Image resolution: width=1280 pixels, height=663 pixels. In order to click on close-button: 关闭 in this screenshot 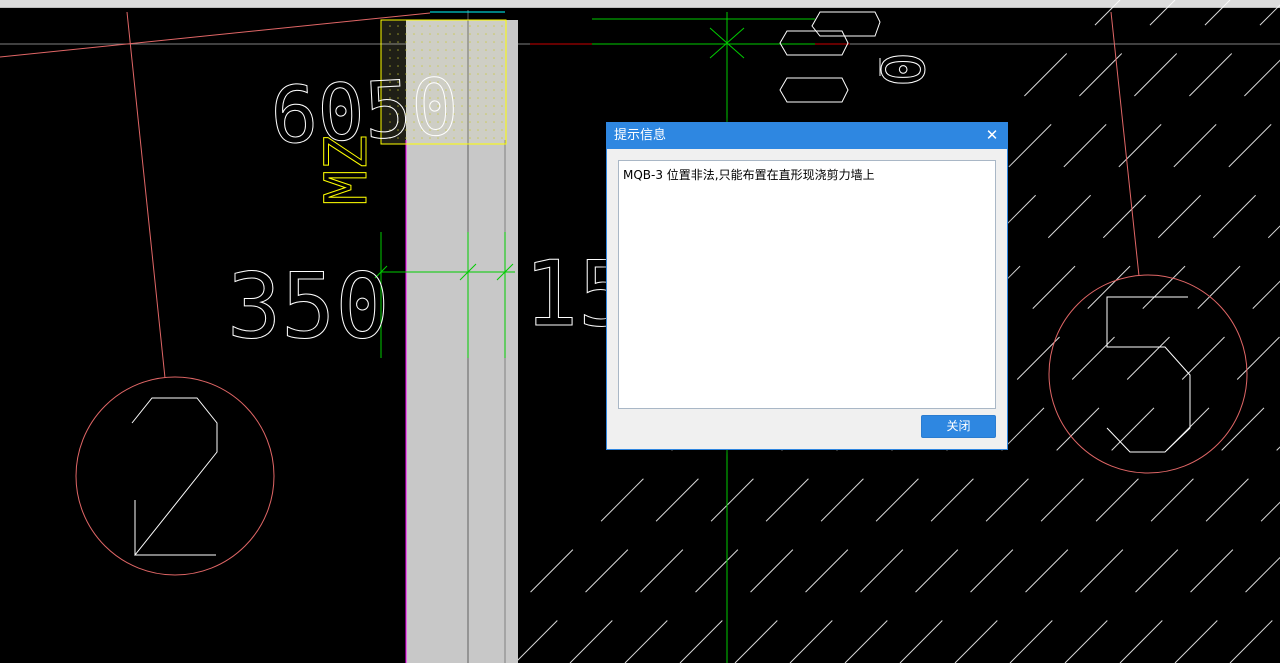, I will do `click(958, 426)`.